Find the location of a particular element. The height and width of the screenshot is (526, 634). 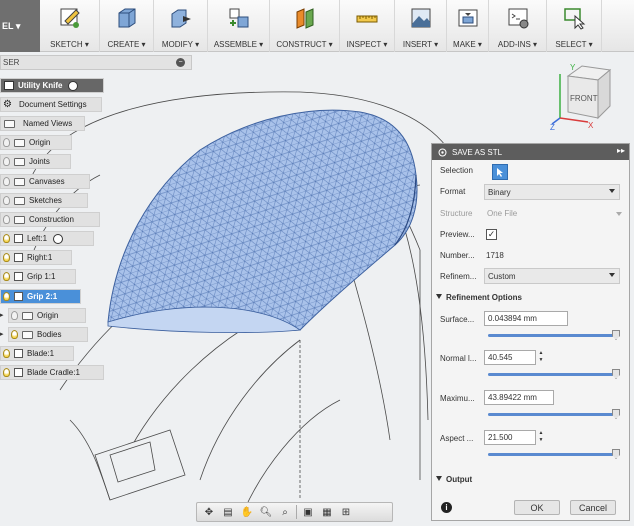

browser-node-grip-1: Grip 1:1 is located at coordinates (38, 276).